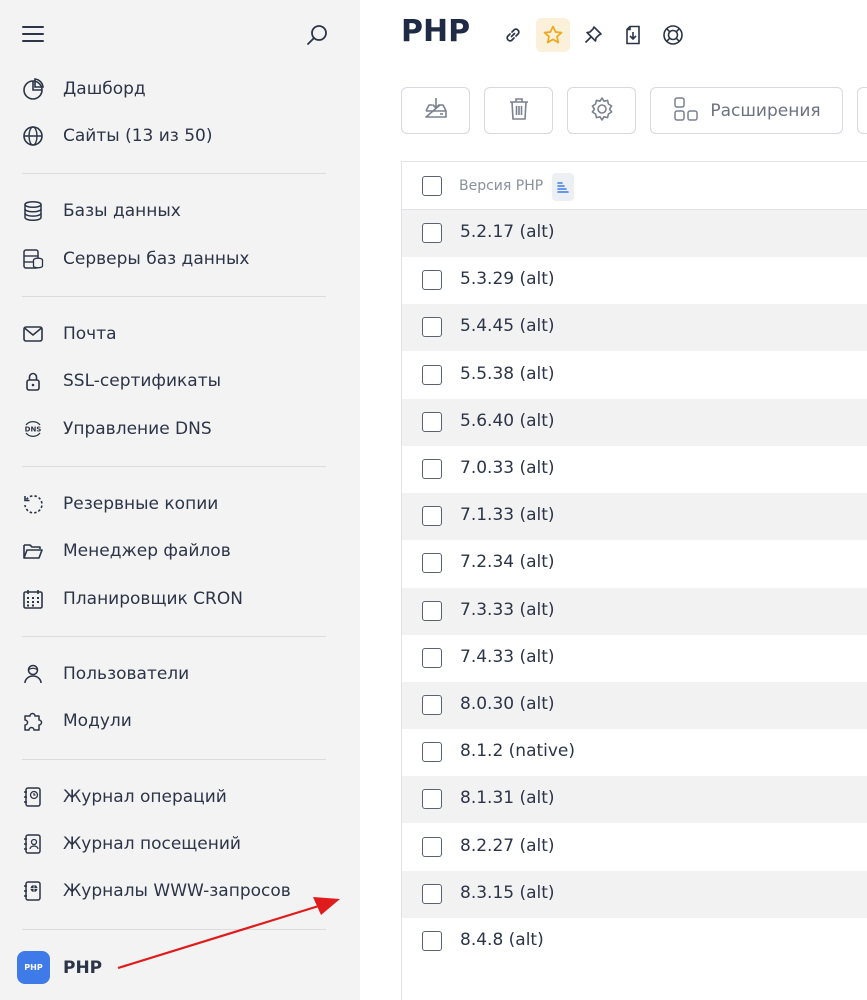  Describe the element at coordinates (177, 891) in the screenshot. I see `sidebar-item-label: Журналы WWW-запросов` at that location.